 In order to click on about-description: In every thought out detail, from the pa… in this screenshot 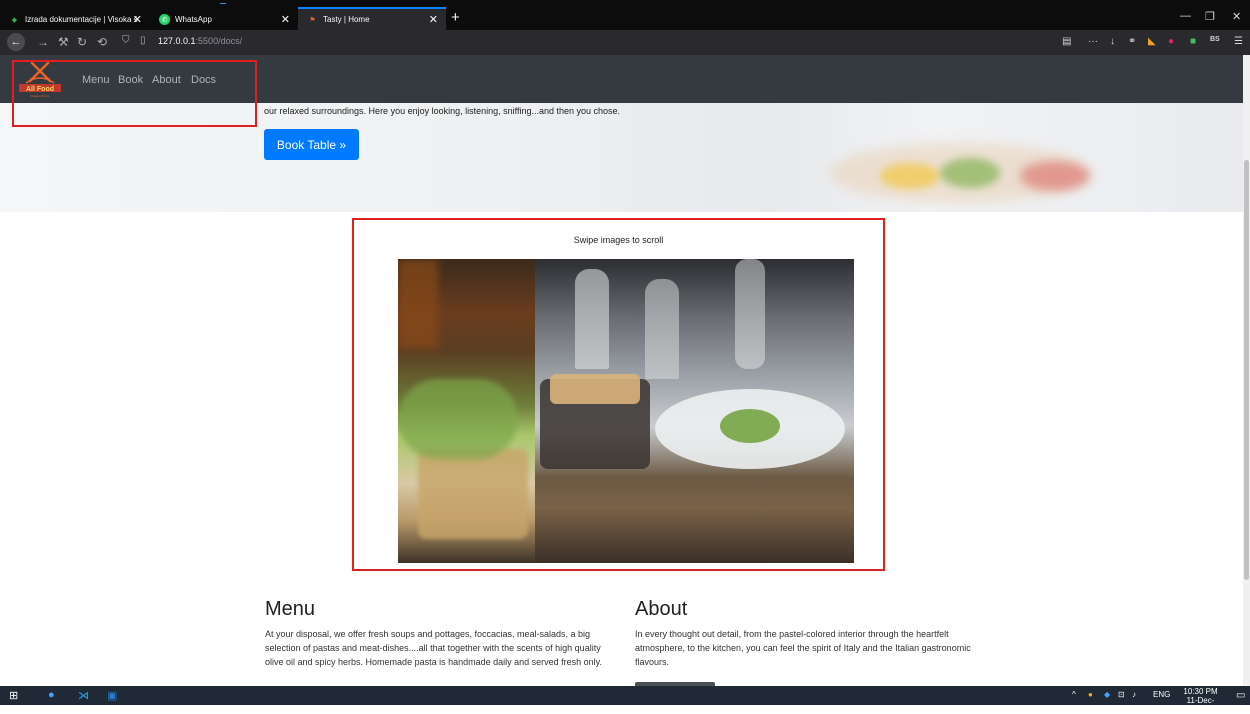, I will do `click(803, 648)`.